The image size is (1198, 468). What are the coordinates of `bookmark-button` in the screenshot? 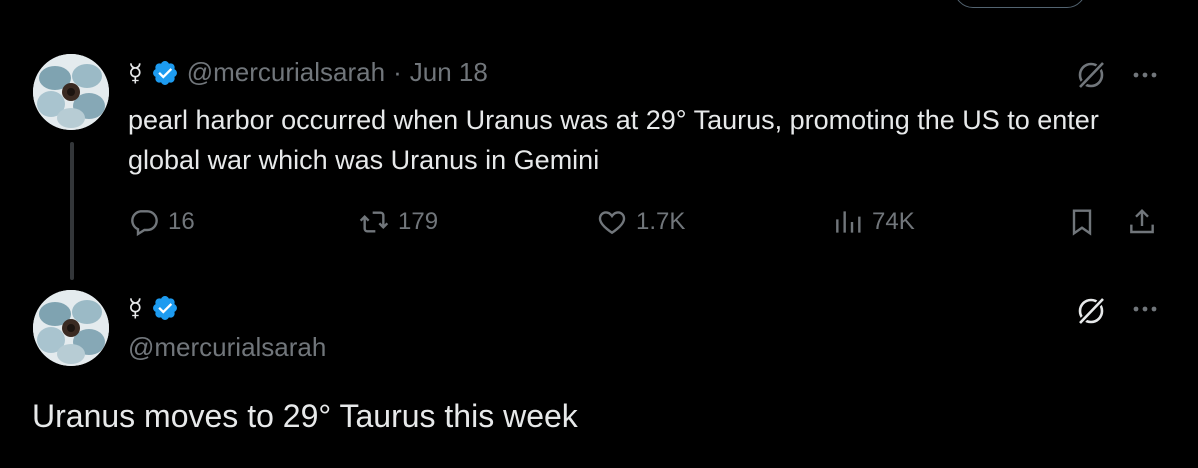 It's located at (1082, 222).